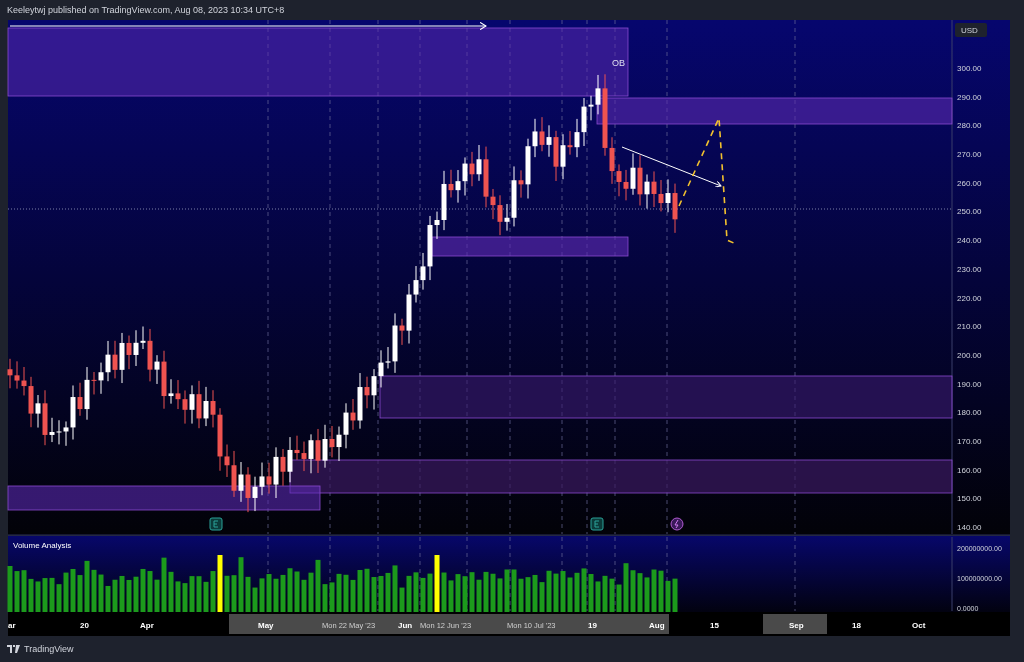  I want to click on price-tick: 250.00, so click(969, 212).